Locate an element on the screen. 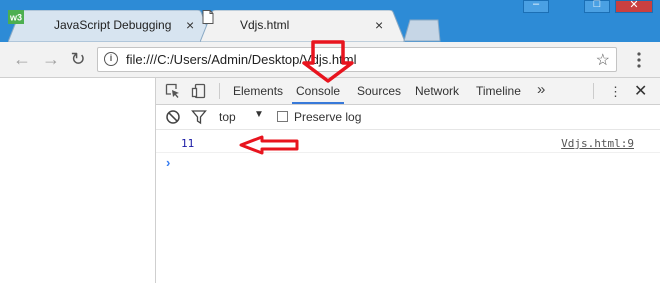 The image size is (660, 283). close-icon: ✕ is located at coordinates (634, 5).